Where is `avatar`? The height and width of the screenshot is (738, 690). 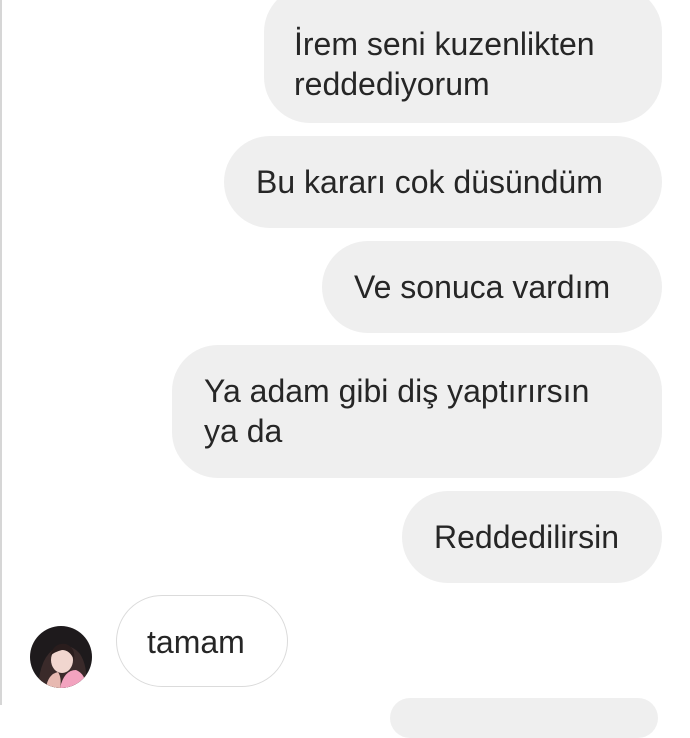 avatar is located at coordinates (61, 657).